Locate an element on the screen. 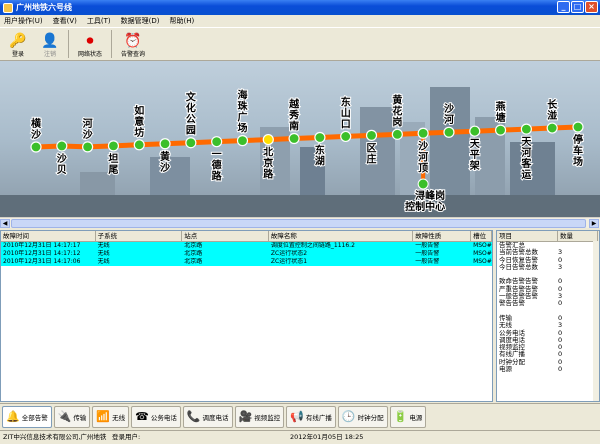 The width and height of the screenshot is (600, 444). wireless-icon: 📶 is located at coordinates (103, 416).